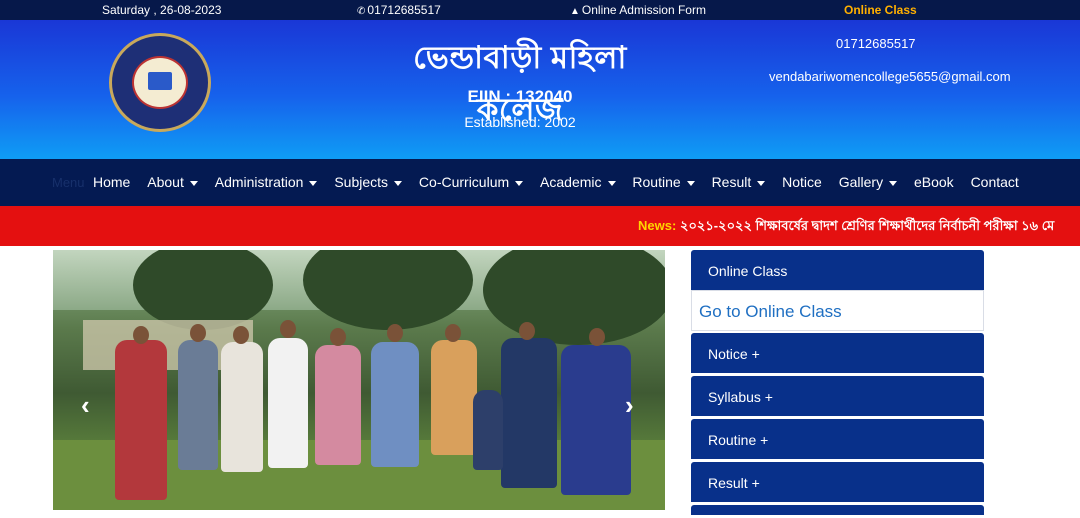  I want to click on nav-item-label: Home, so click(112, 182).